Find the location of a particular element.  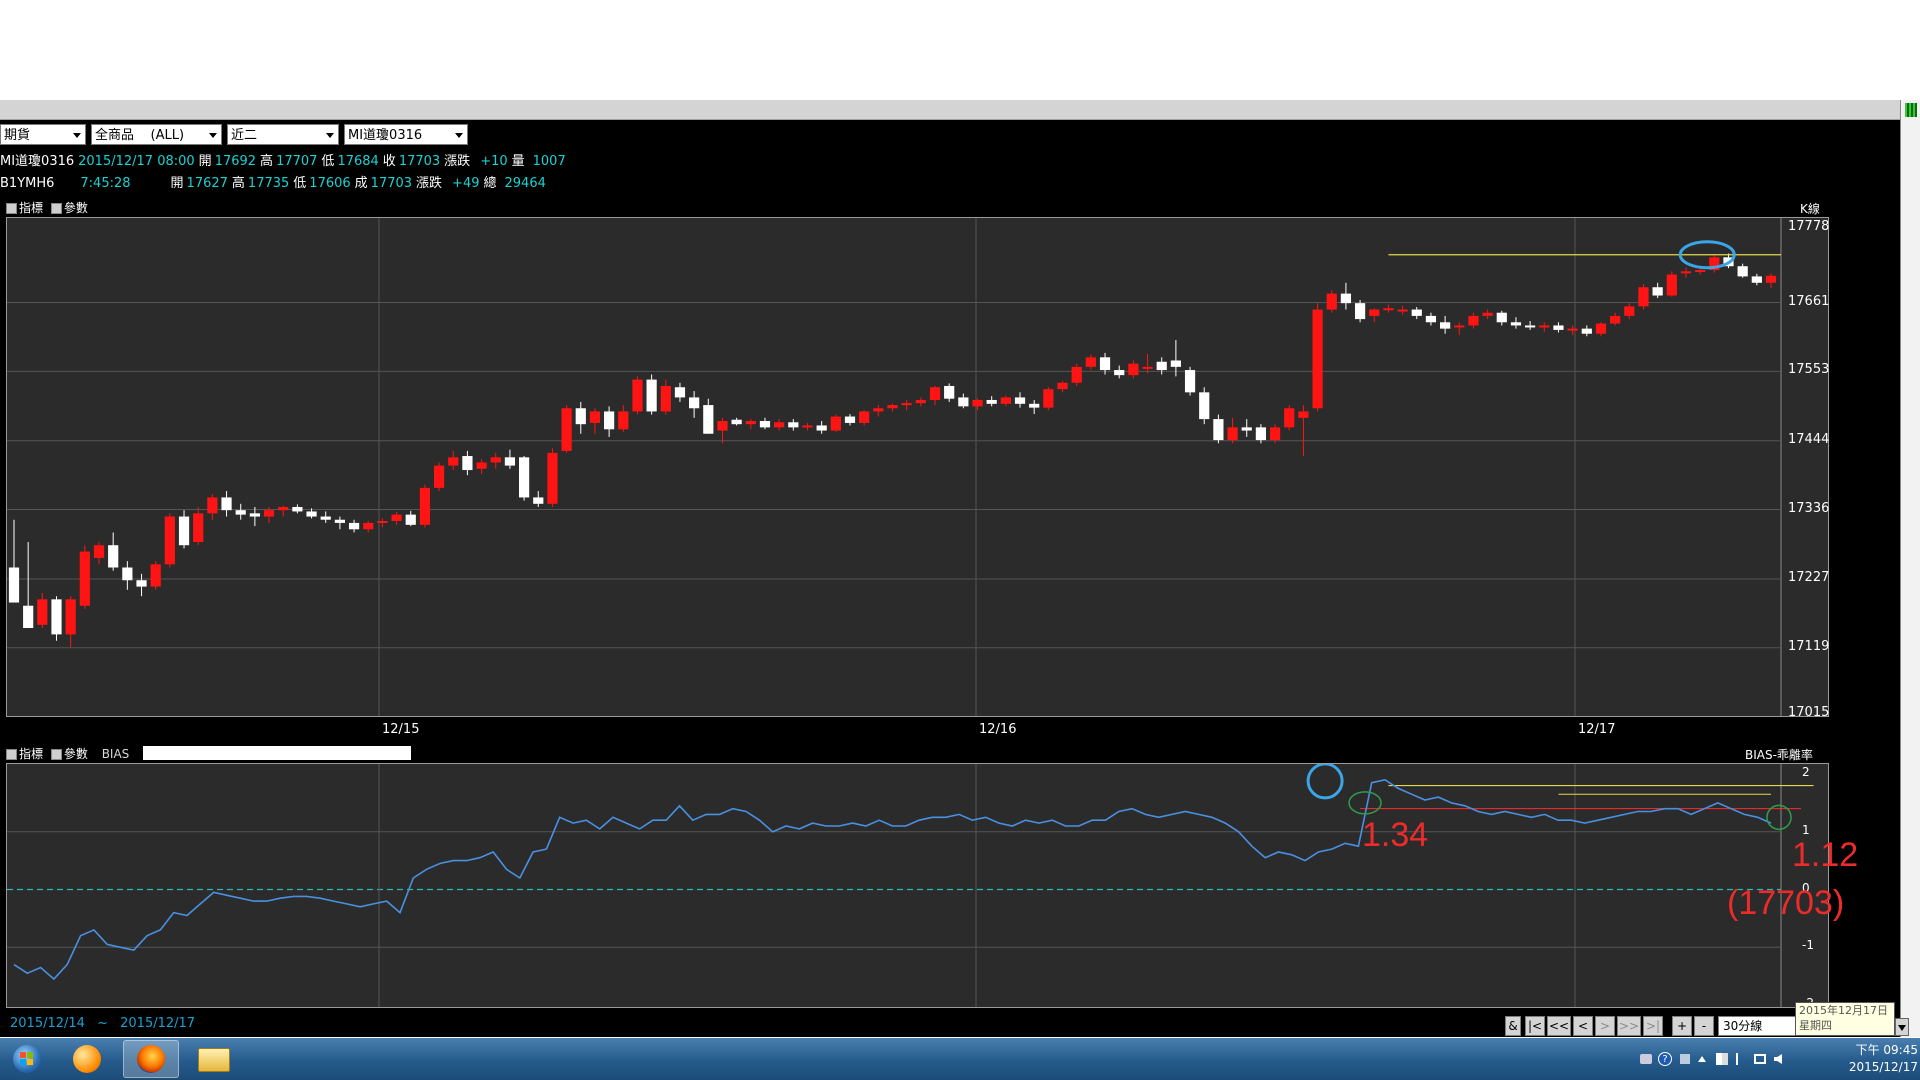

indicator-name: BIAS is located at coordinates (115, 754).